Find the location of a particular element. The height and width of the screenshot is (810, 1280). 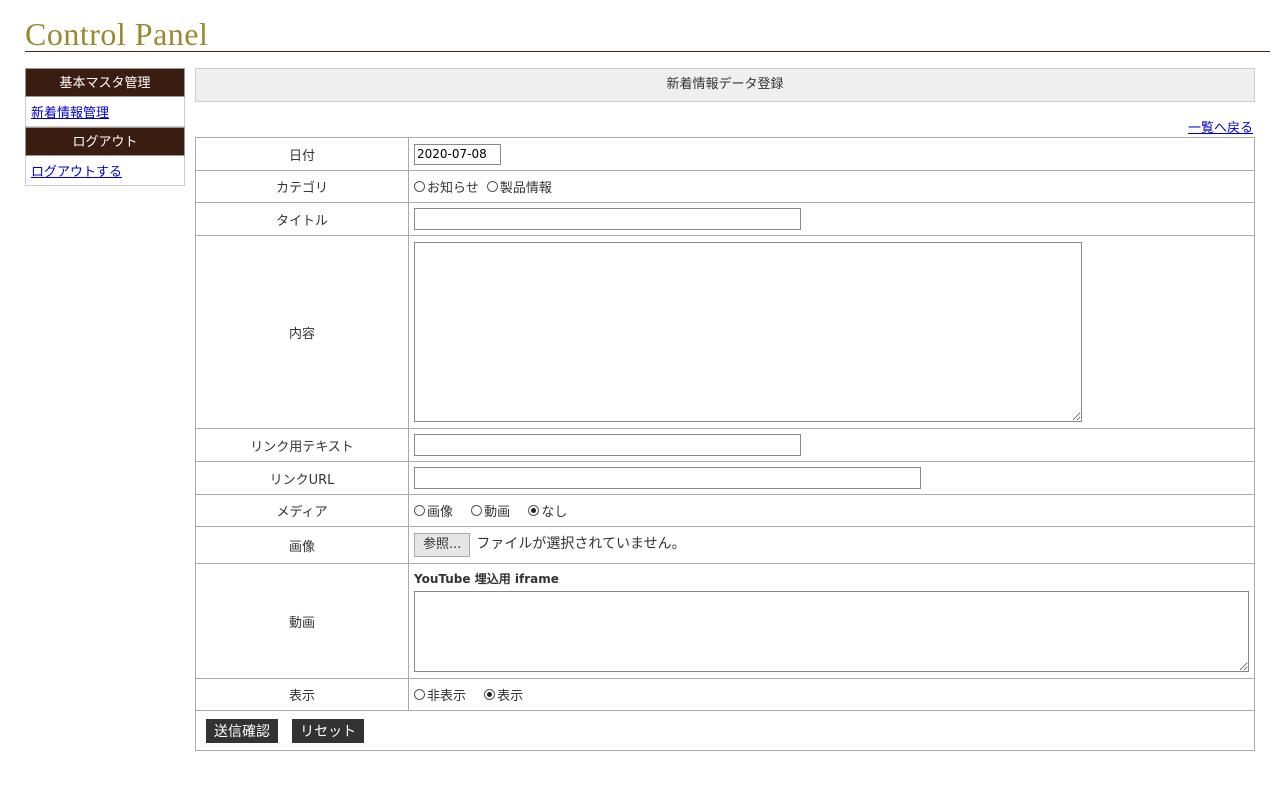

date-input is located at coordinates (457, 154).